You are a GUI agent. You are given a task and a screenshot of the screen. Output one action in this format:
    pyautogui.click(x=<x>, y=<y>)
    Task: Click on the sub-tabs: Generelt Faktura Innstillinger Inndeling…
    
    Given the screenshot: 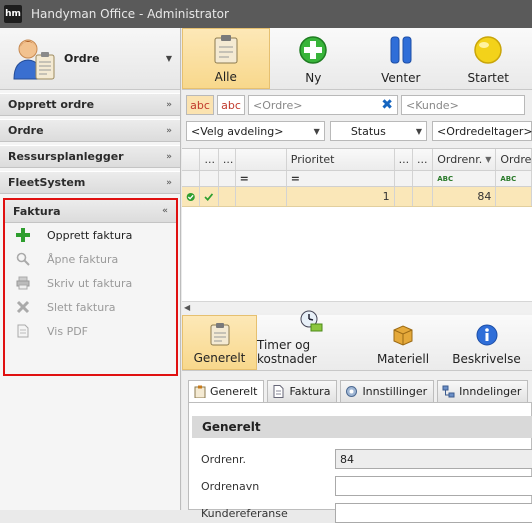 What is the action you would take?
    pyautogui.click(x=358, y=391)
    